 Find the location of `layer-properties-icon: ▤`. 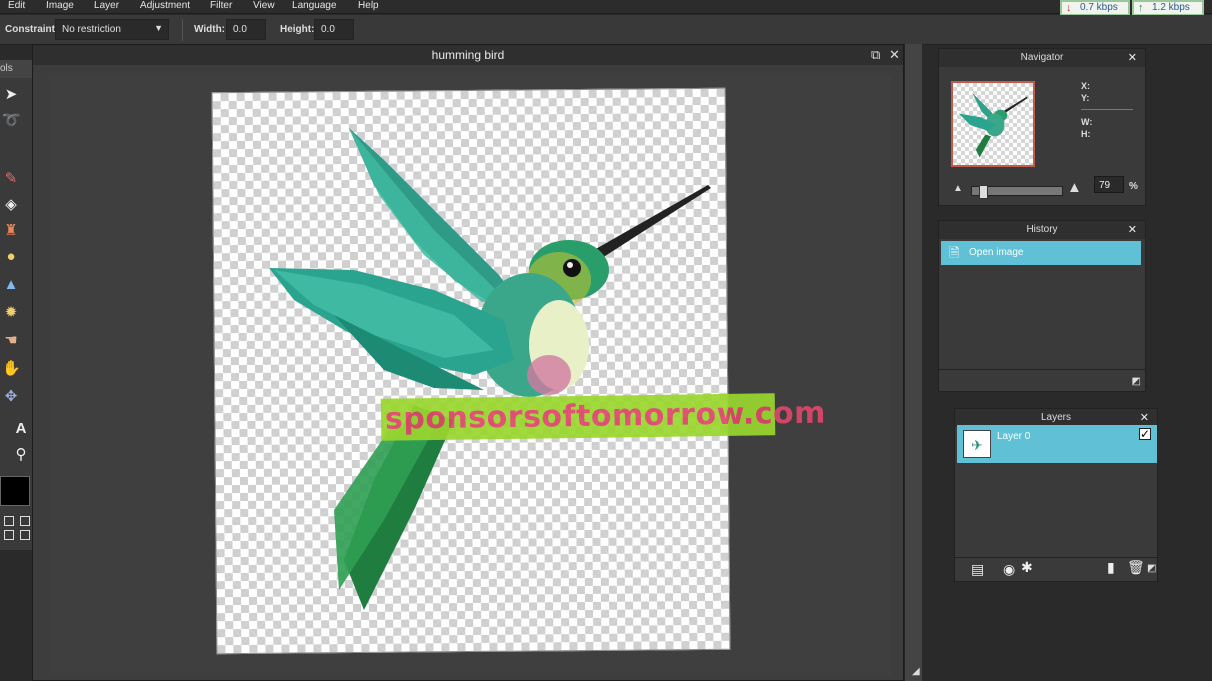

layer-properties-icon: ▤ is located at coordinates (977, 569).